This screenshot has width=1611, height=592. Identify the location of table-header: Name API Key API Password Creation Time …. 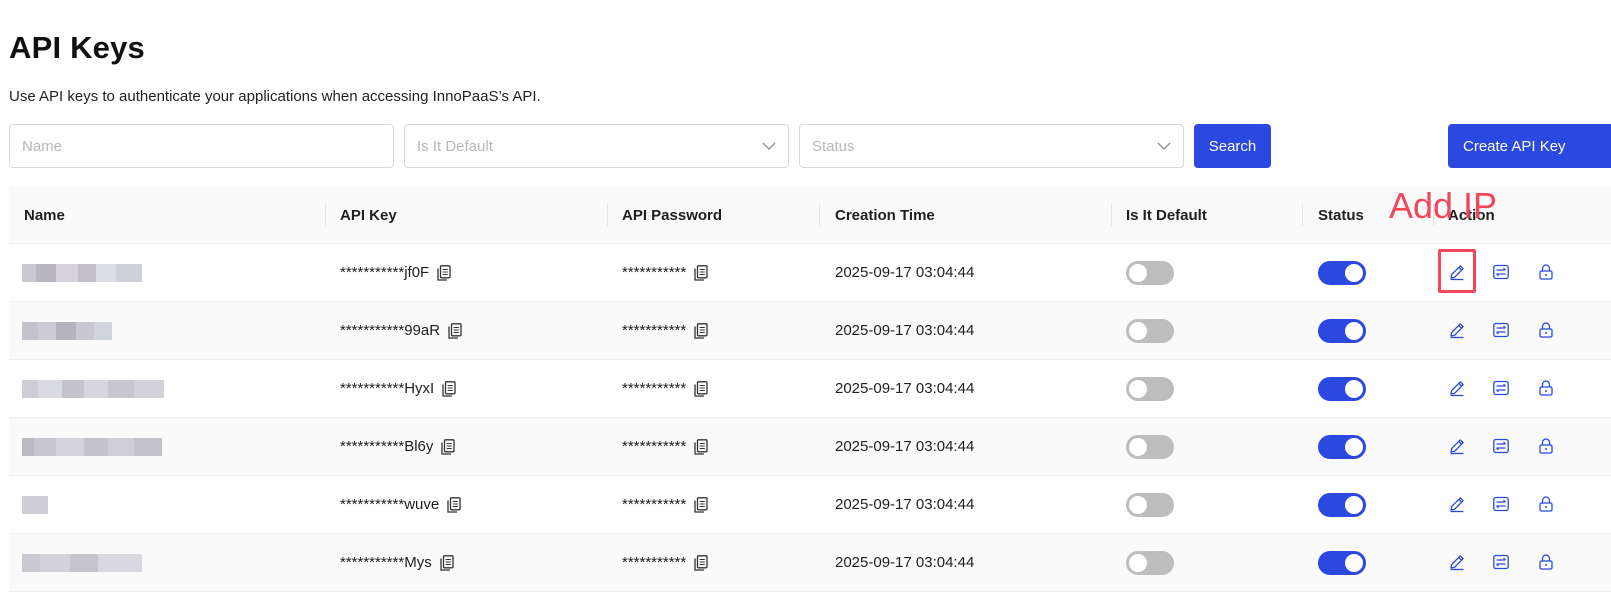
(810, 215).